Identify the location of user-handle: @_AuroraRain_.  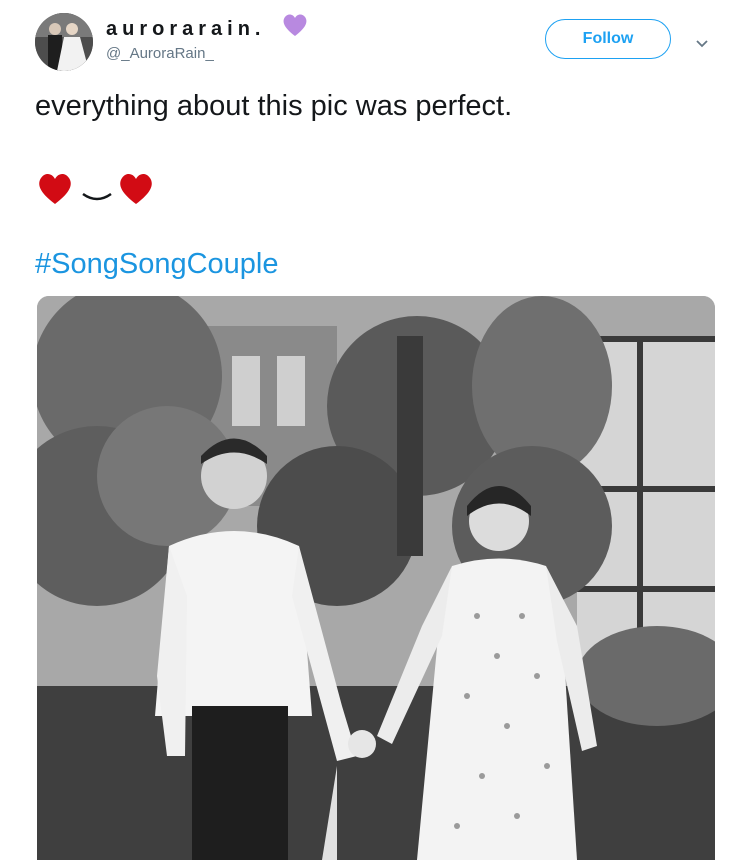
(160, 53).